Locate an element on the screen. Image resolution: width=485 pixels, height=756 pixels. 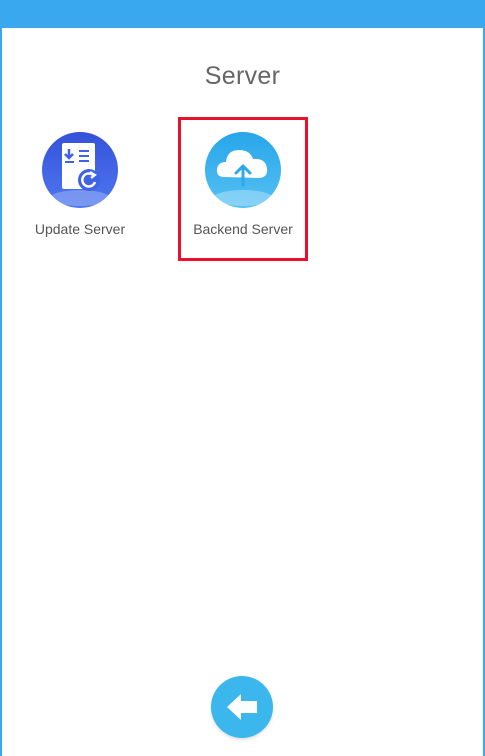
top-bar is located at coordinates (242, 14).